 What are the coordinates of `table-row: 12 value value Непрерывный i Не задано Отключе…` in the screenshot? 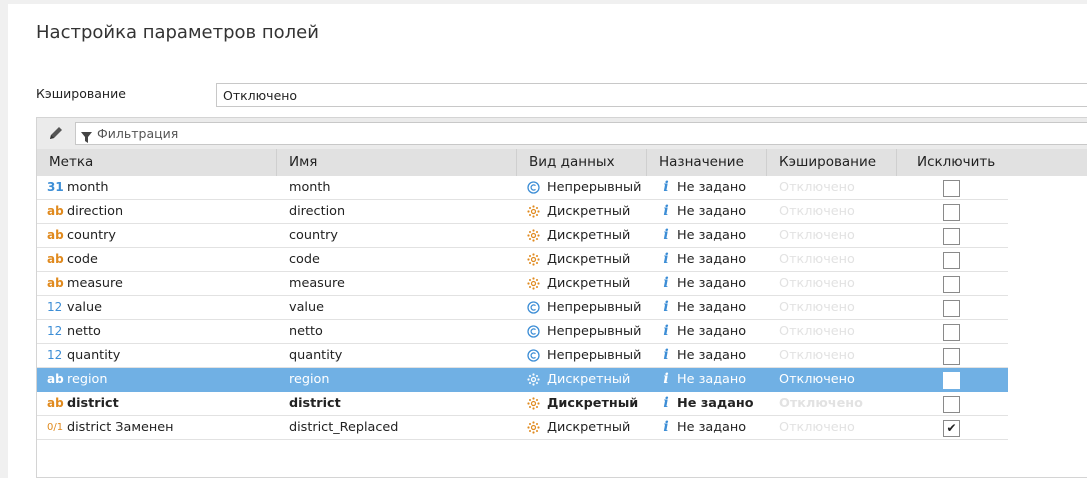 It's located at (522, 308).